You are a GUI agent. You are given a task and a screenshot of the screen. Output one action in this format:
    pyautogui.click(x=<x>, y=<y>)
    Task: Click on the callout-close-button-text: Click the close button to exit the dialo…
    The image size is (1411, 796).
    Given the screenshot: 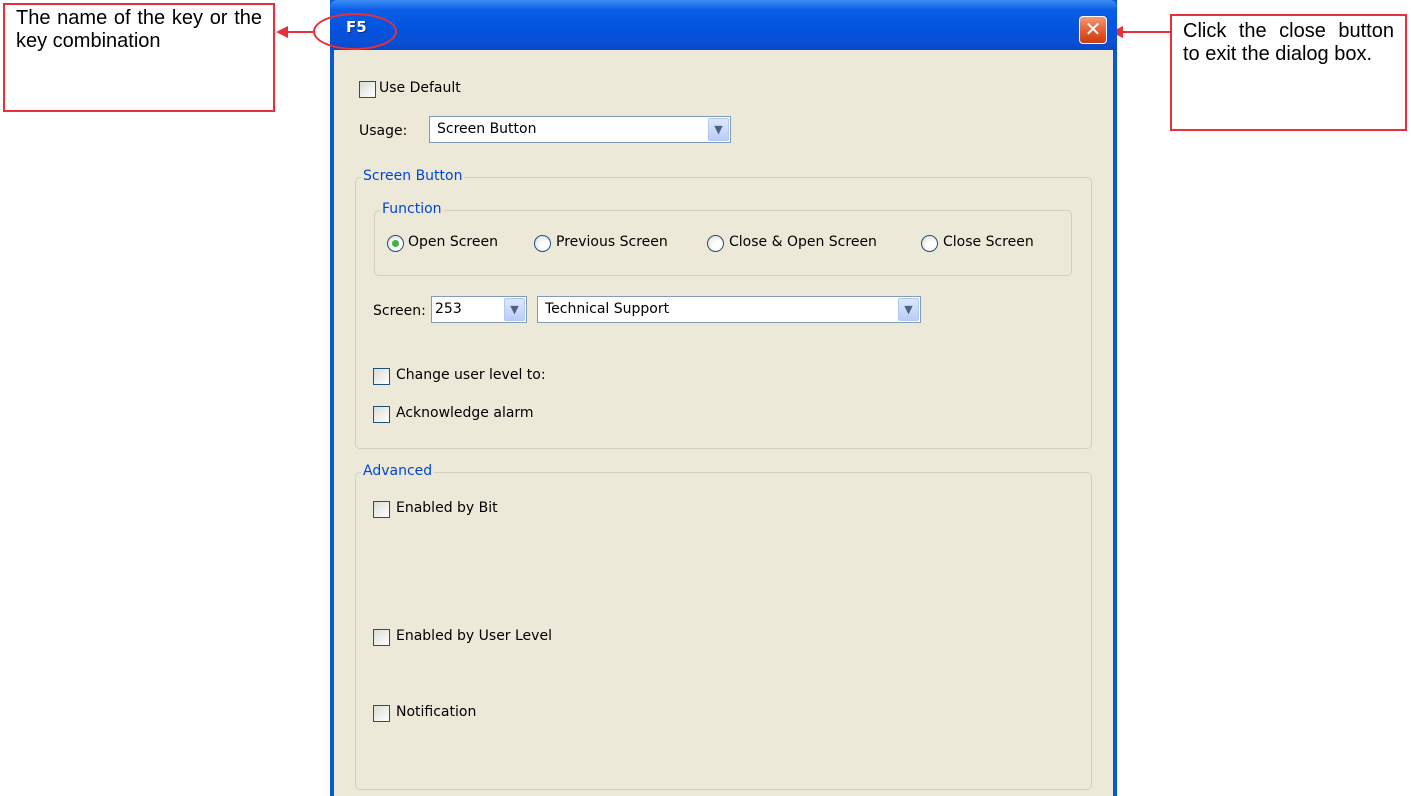 What is the action you would take?
    pyautogui.click(x=1288, y=42)
    